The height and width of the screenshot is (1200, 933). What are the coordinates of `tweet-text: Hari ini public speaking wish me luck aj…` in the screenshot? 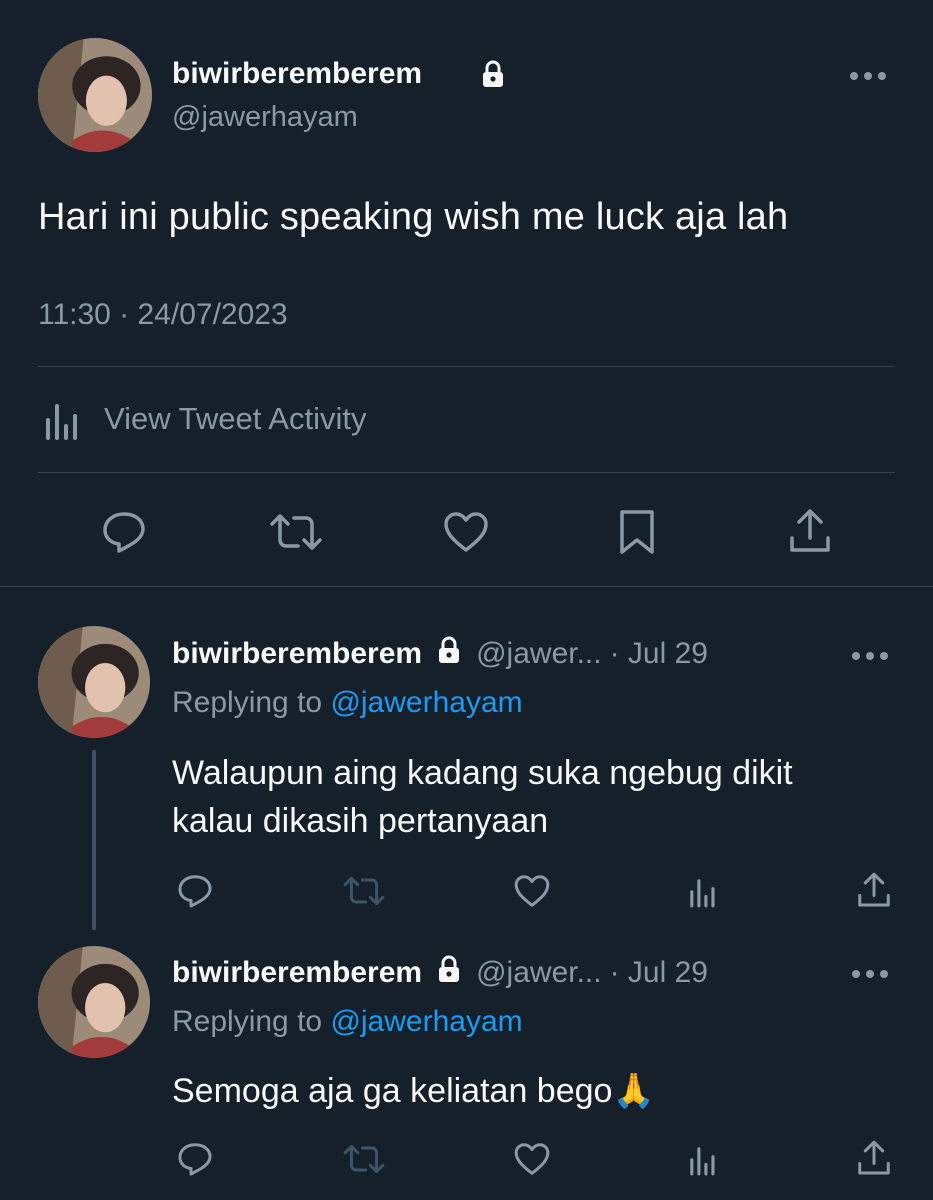 It's located at (413, 217).